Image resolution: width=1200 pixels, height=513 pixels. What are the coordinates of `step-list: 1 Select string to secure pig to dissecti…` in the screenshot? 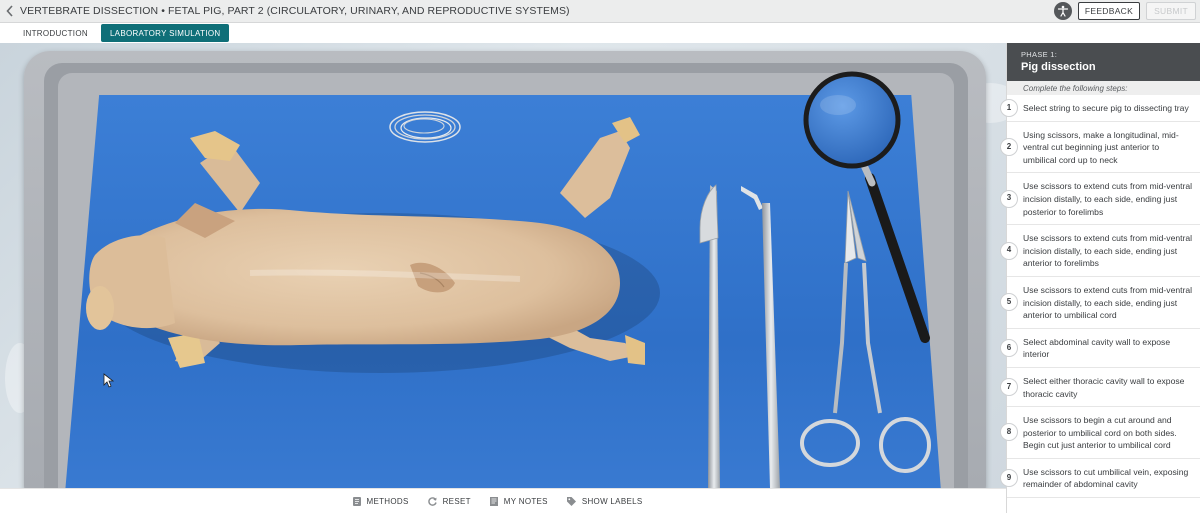 It's located at (1100, 297).